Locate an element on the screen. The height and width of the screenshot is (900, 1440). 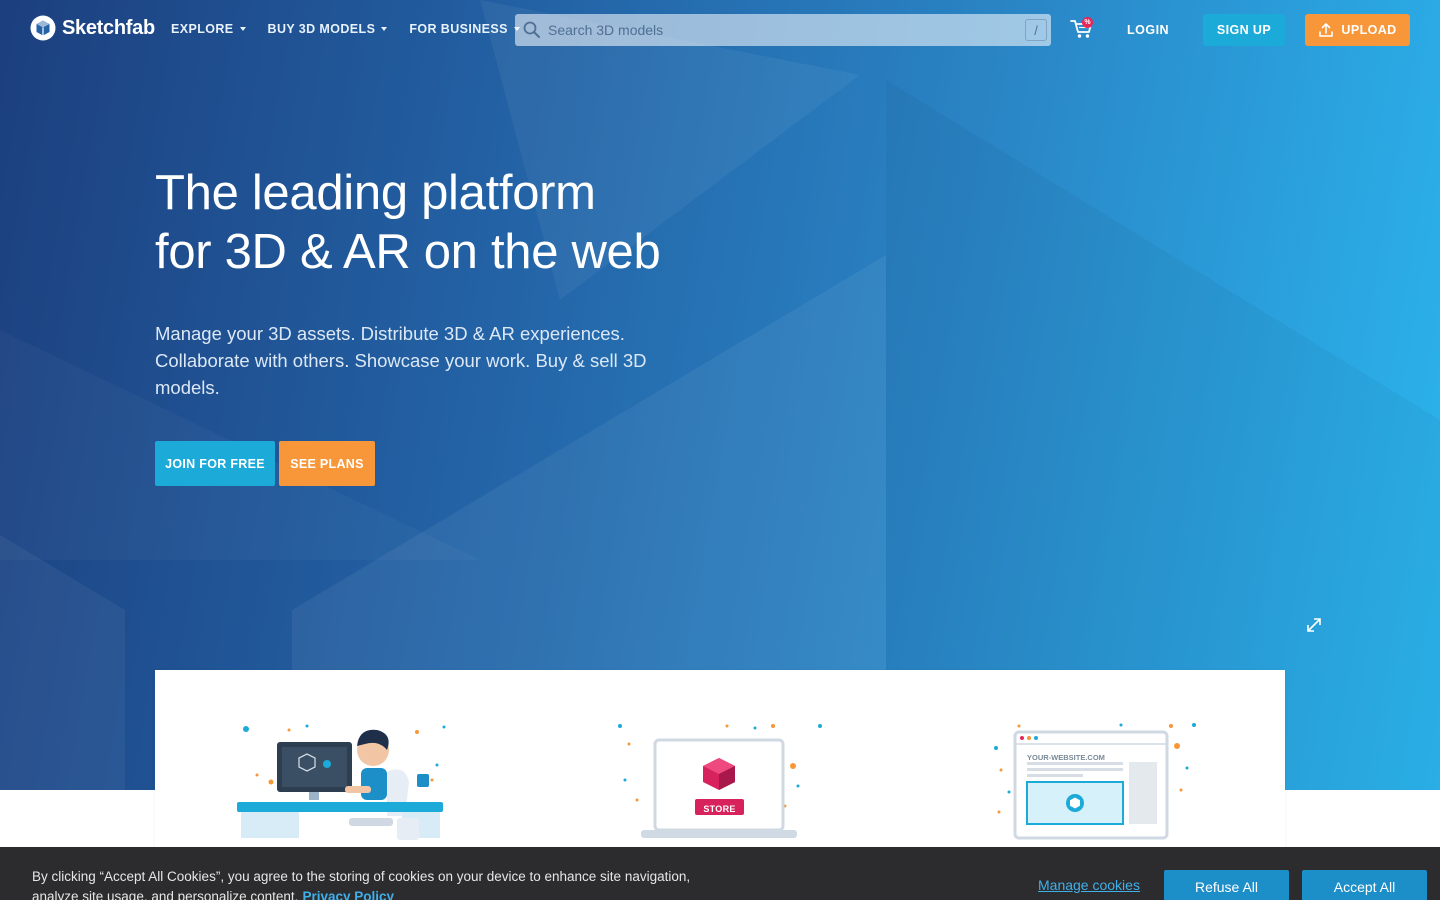
refuse-all-button: Refuse All is located at coordinates (1226, 885).